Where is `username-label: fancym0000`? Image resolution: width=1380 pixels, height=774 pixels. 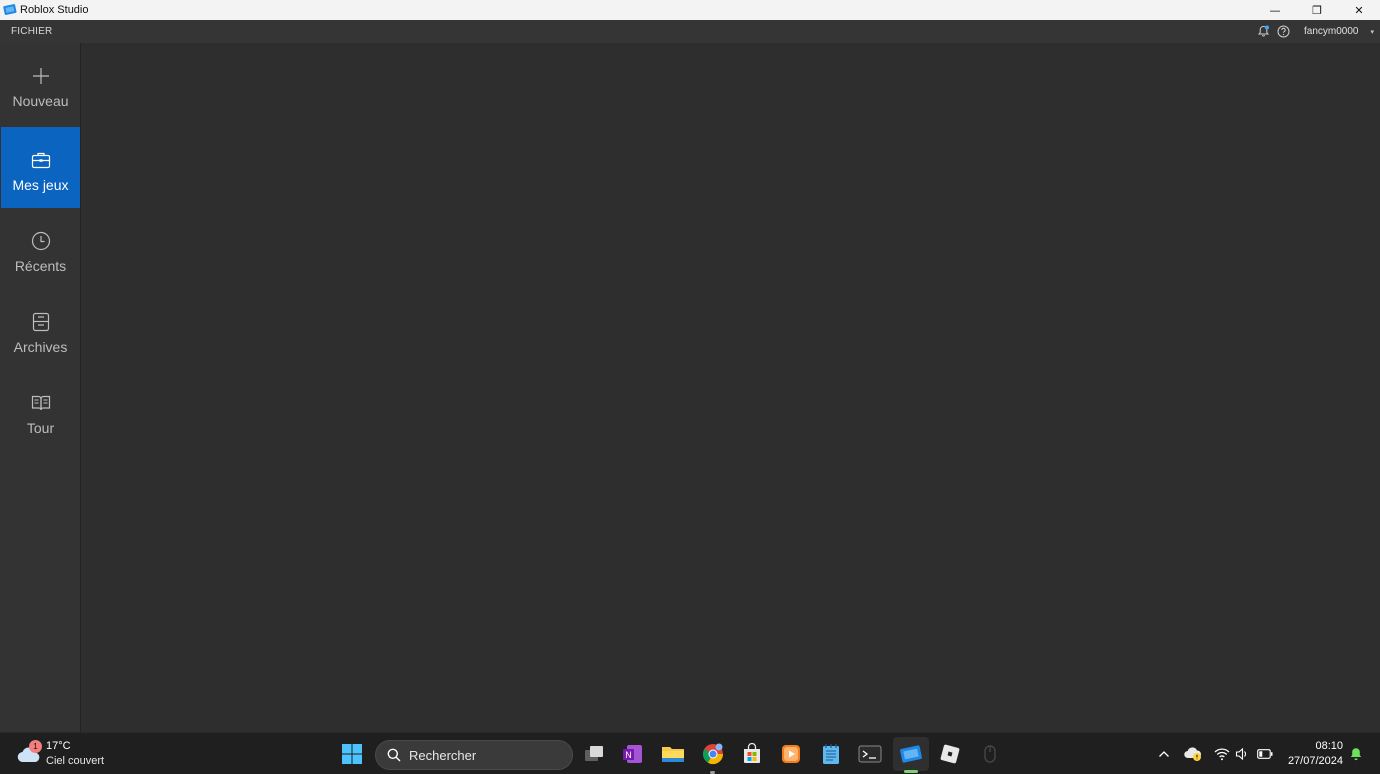
username-label: fancym0000 is located at coordinates (1331, 31).